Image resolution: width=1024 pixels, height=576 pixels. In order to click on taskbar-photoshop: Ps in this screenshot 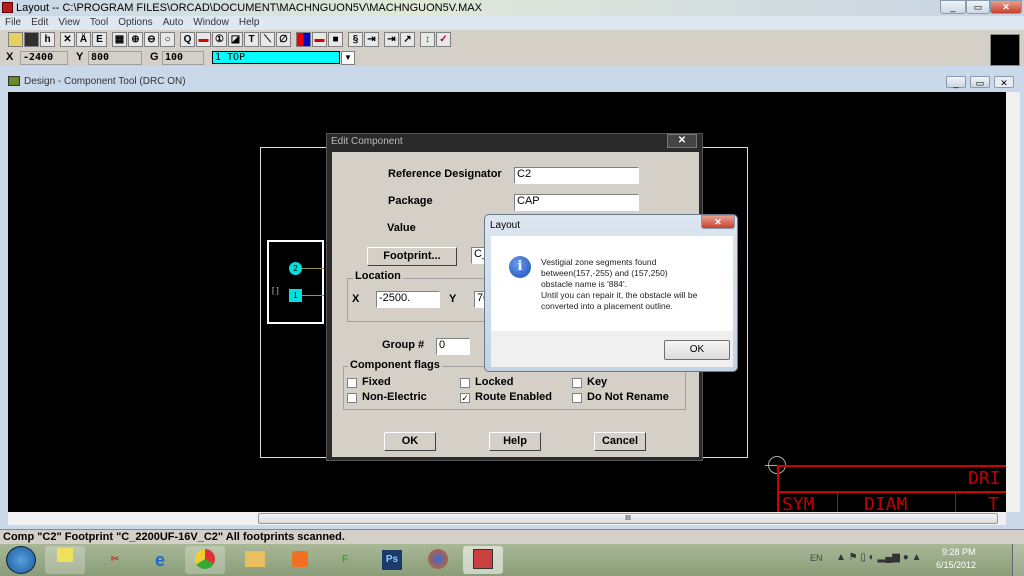, I will do `click(392, 560)`.